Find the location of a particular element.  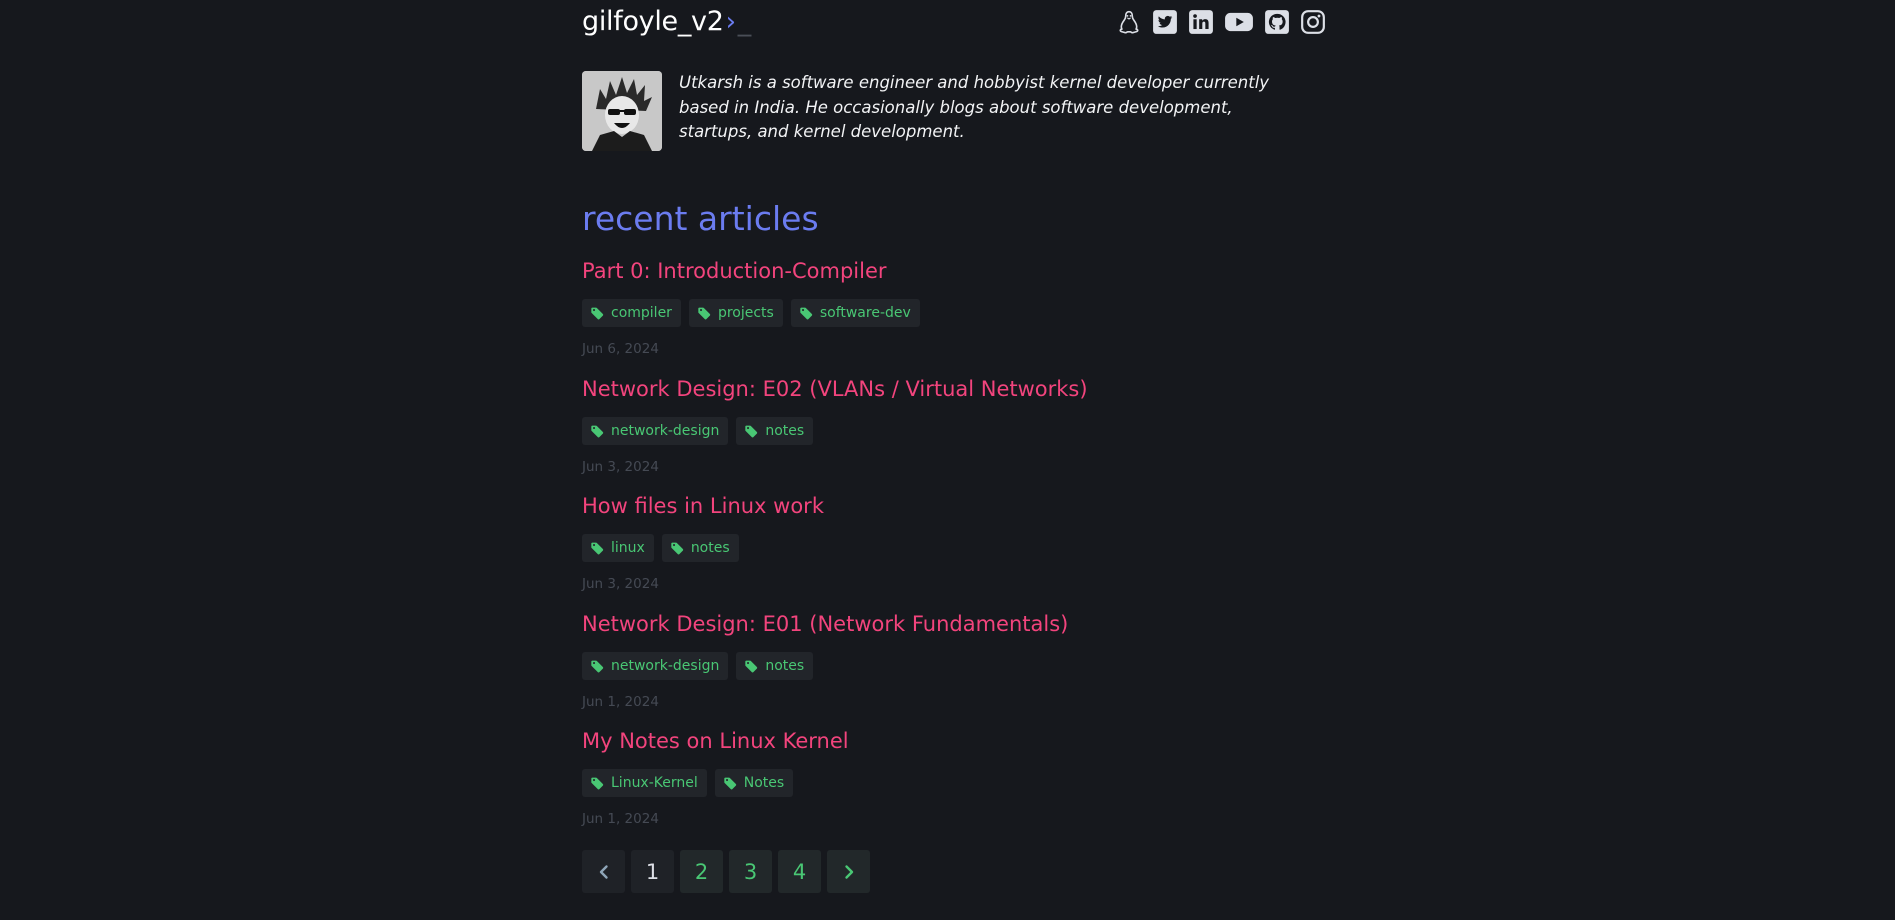

tag-list: linux notes is located at coordinates (660, 548).